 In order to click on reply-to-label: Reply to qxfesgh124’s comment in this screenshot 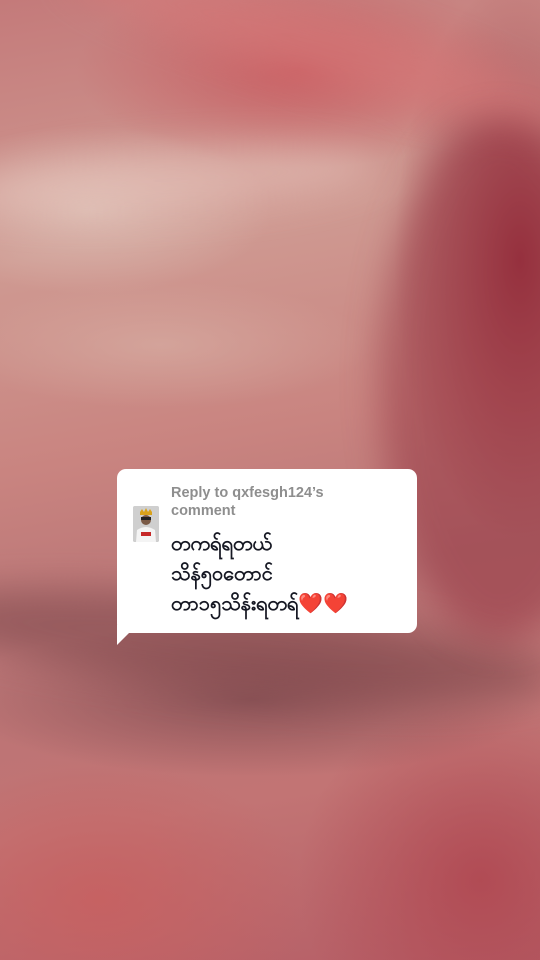, I will do `click(287, 502)`.